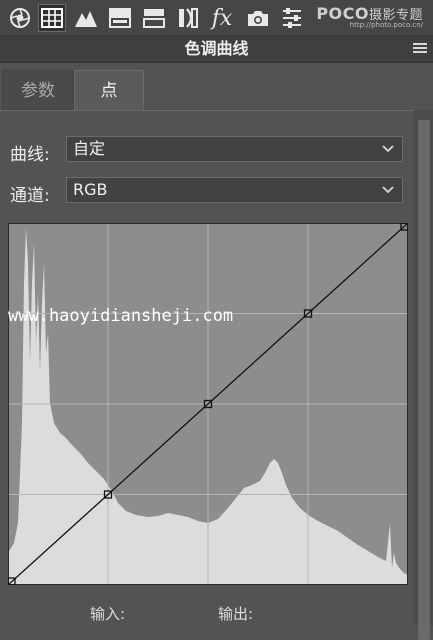  I want to click on channel-select: RGB, so click(234, 190).